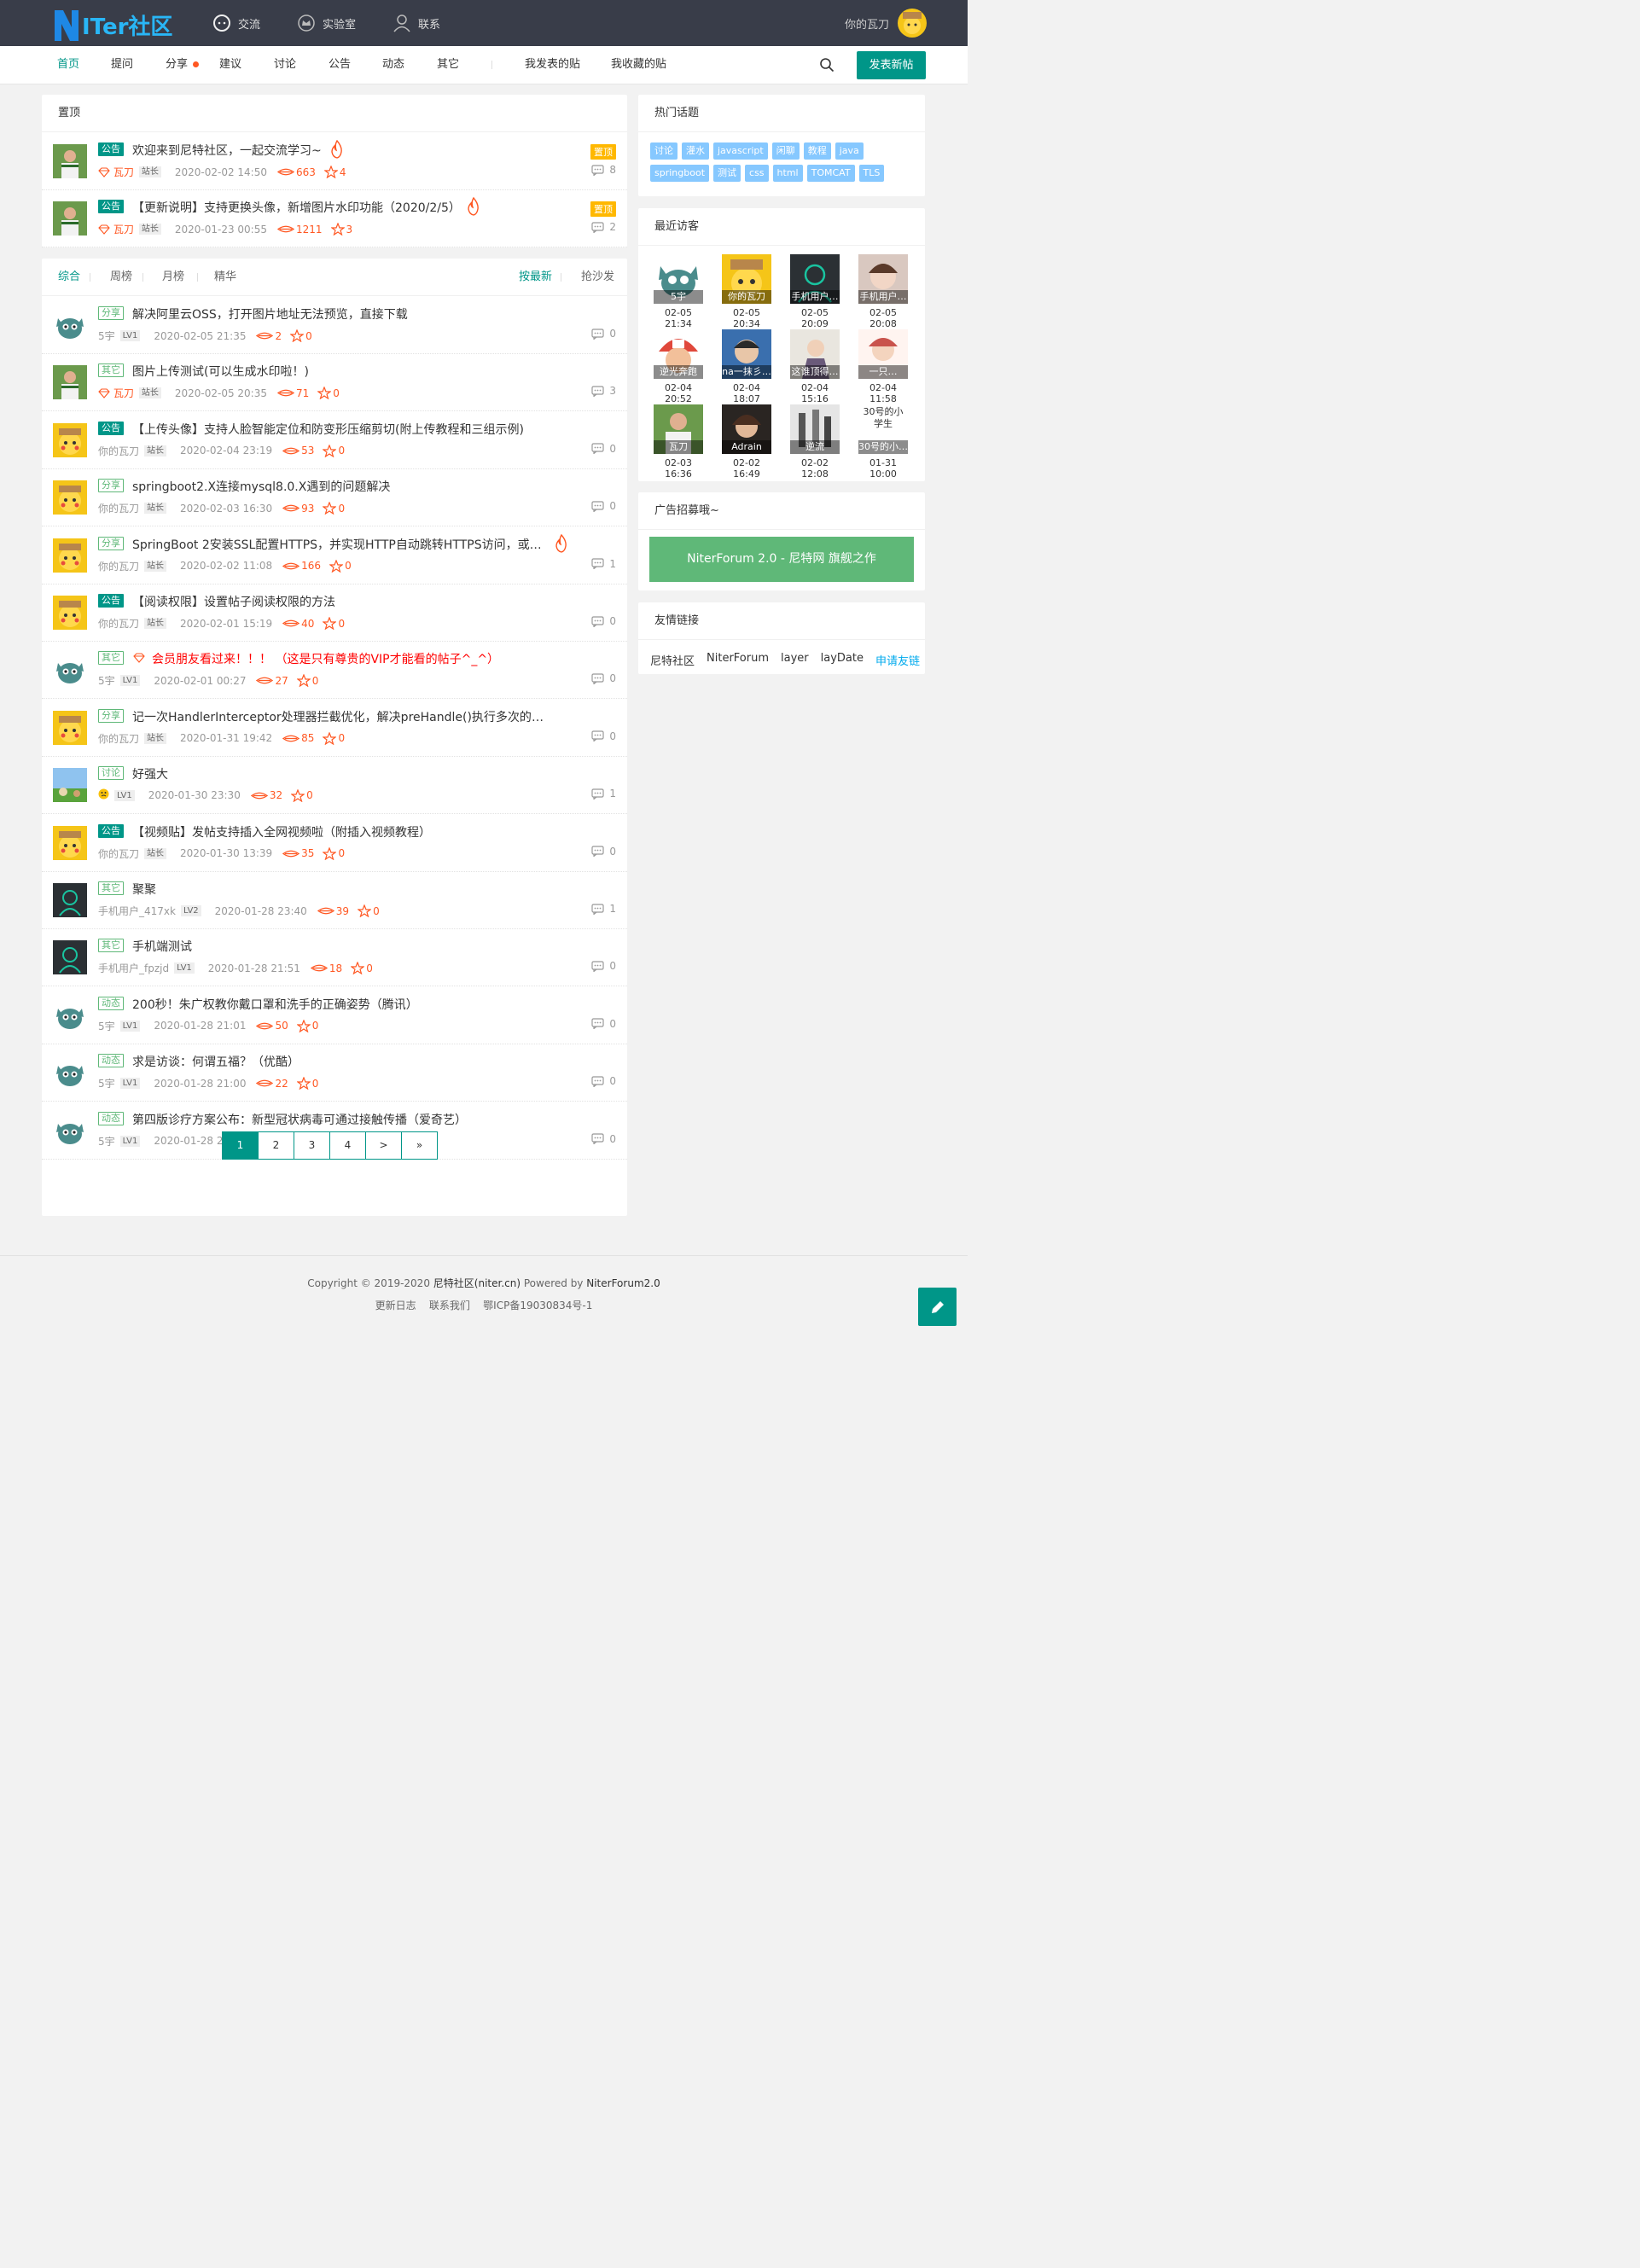 This screenshot has height=2268, width=1640. I want to click on edit-fab-button, so click(937, 1307).